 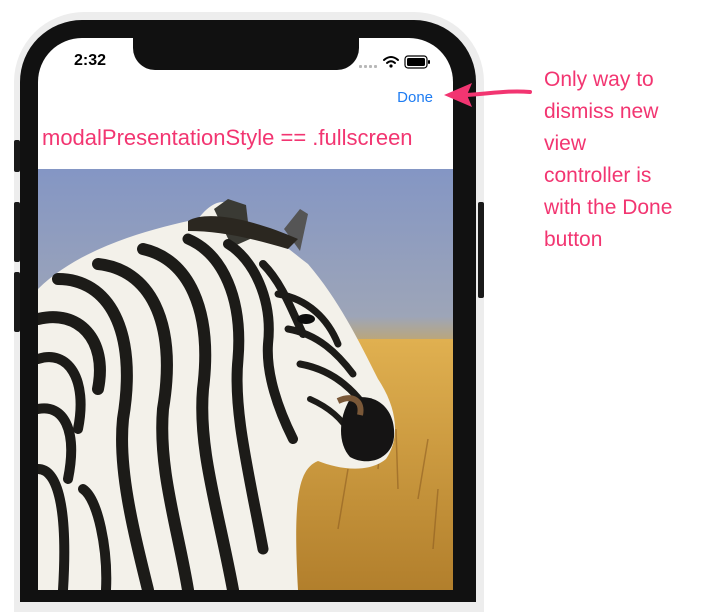 What do you see at coordinates (488, 95) in the screenshot?
I see `annotation-arrow` at bounding box center [488, 95].